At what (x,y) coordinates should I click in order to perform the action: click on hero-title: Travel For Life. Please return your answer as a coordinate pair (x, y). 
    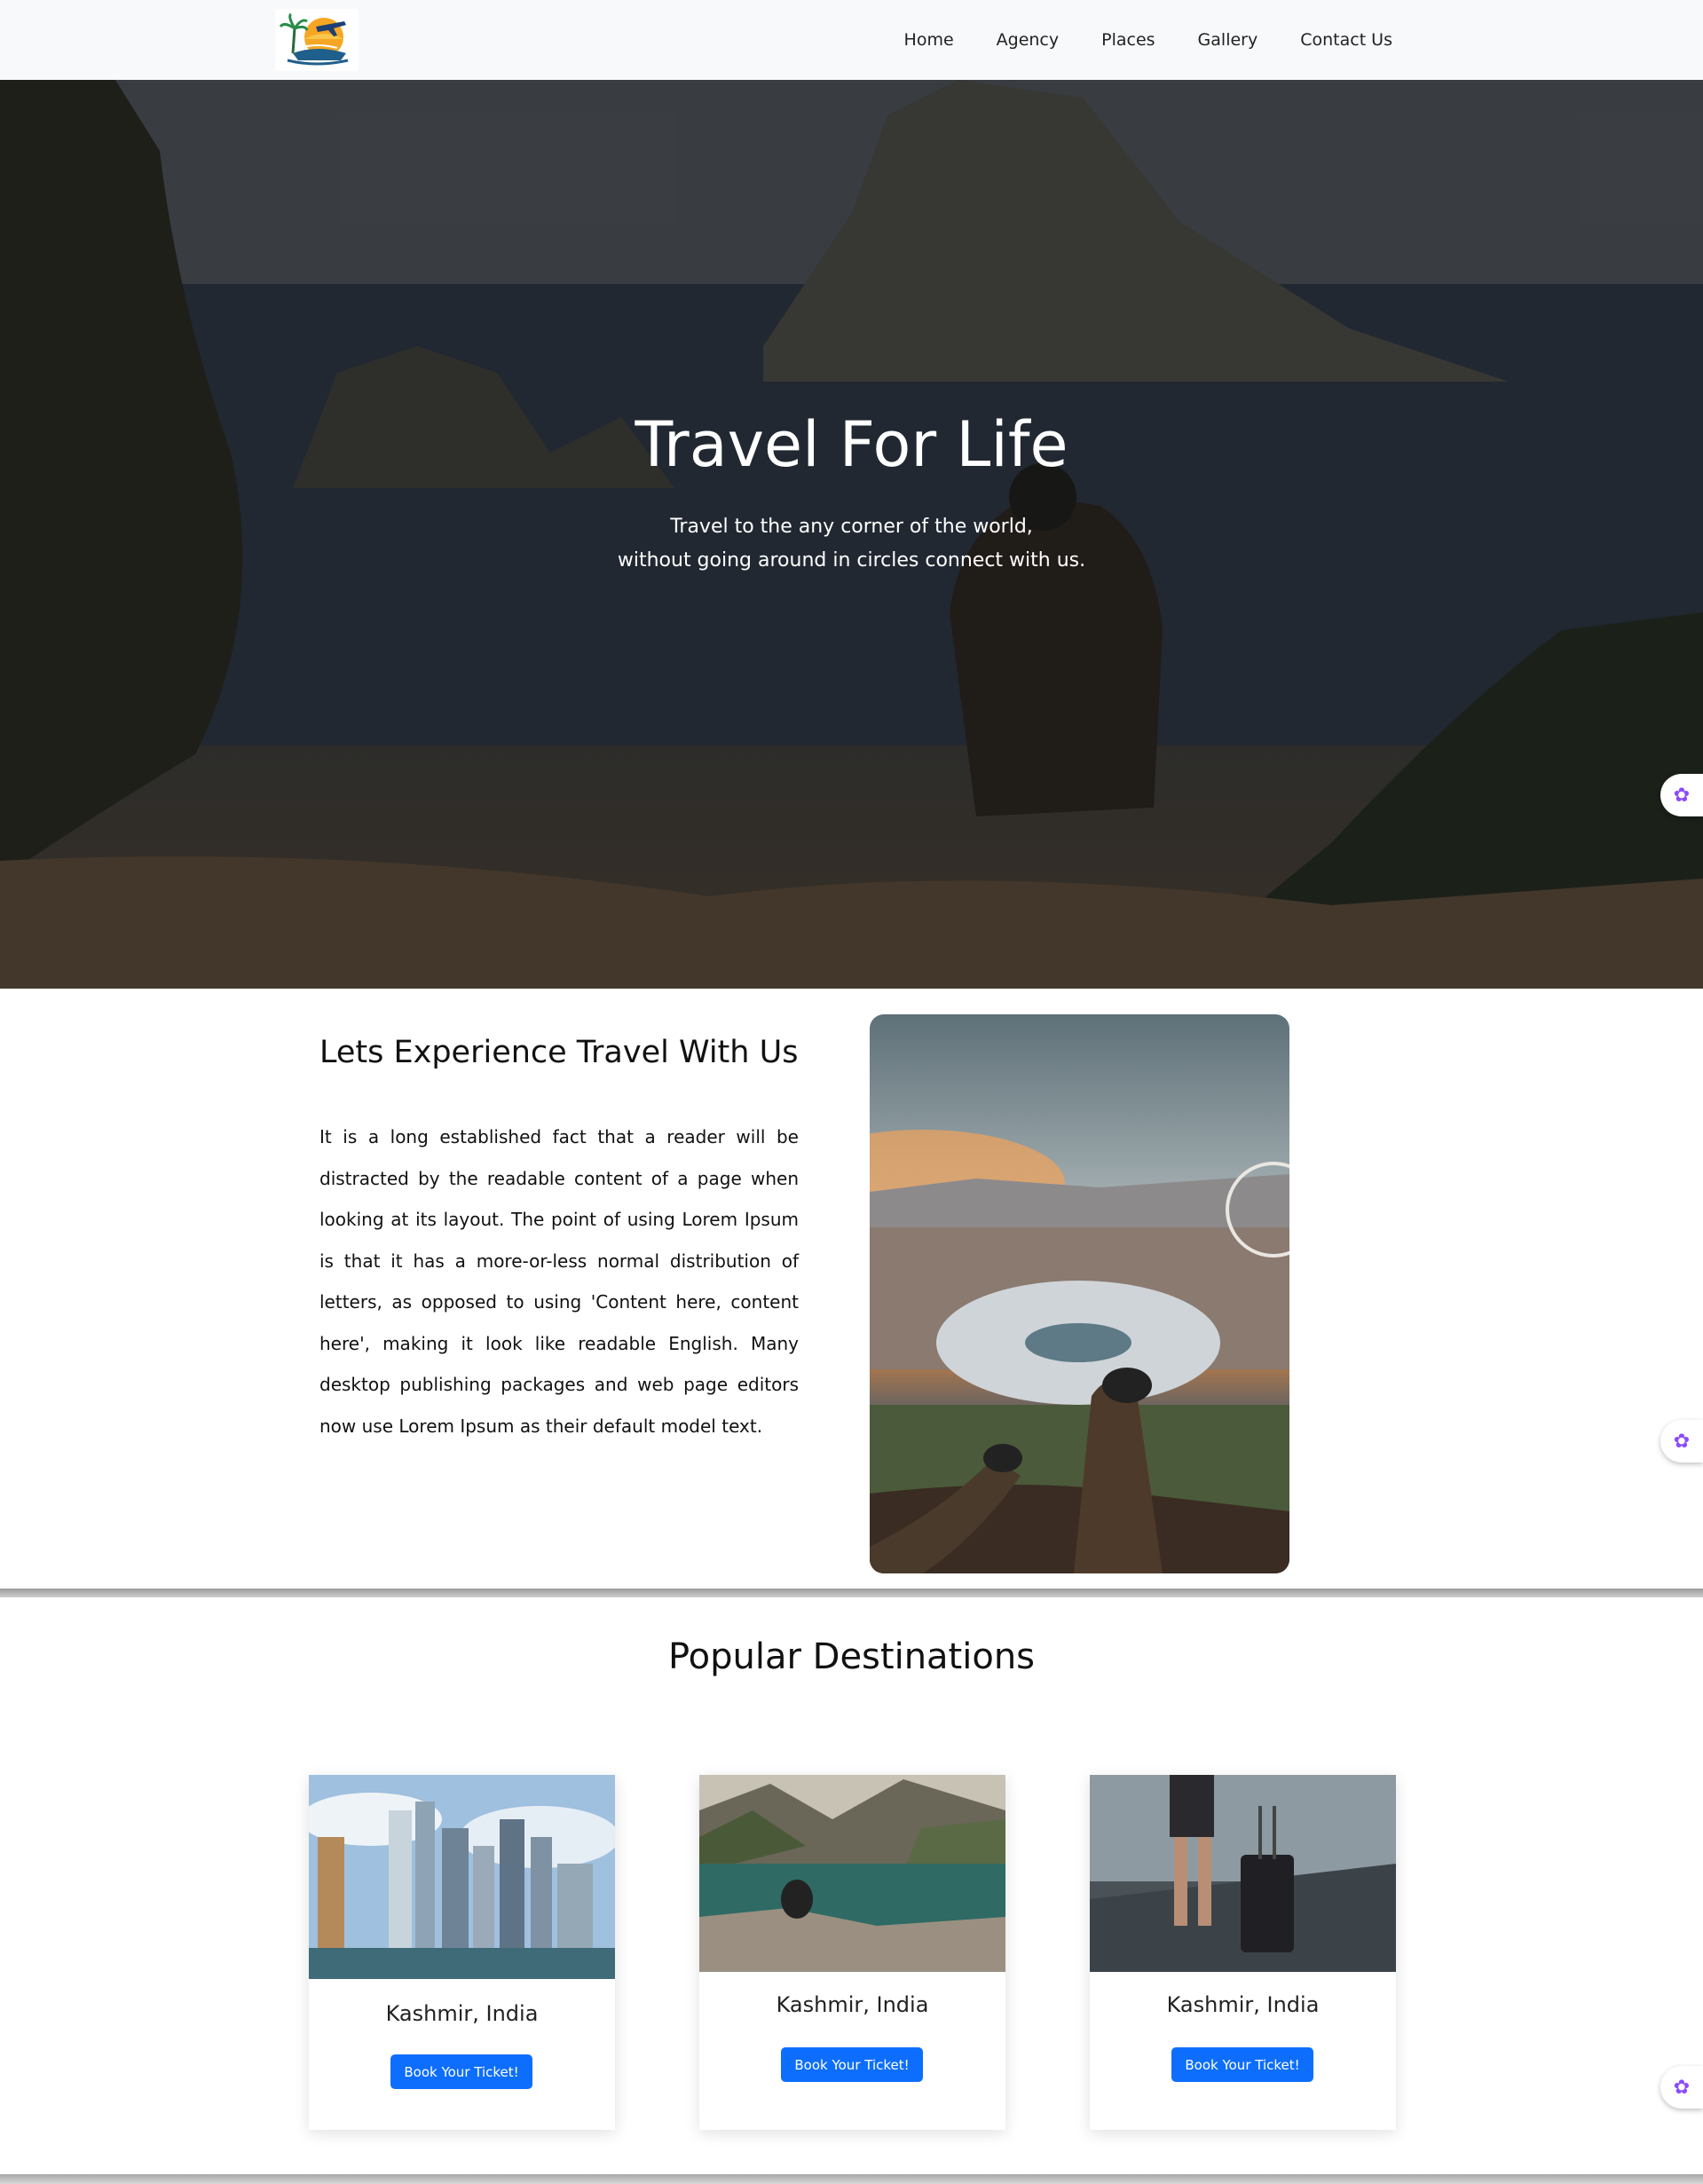
    Looking at the image, I should click on (852, 444).